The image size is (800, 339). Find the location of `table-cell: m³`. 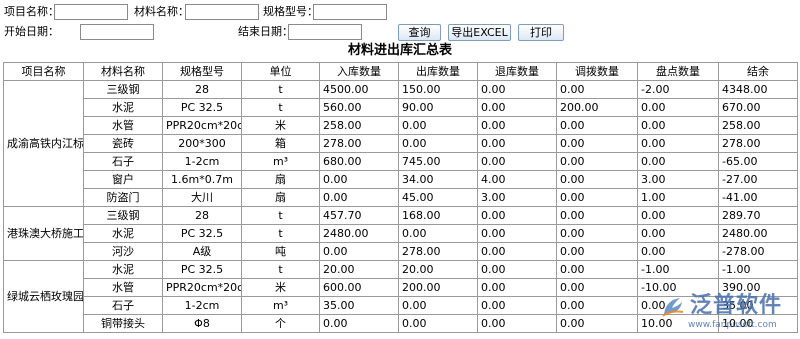

table-cell: m³ is located at coordinates (280, 161).